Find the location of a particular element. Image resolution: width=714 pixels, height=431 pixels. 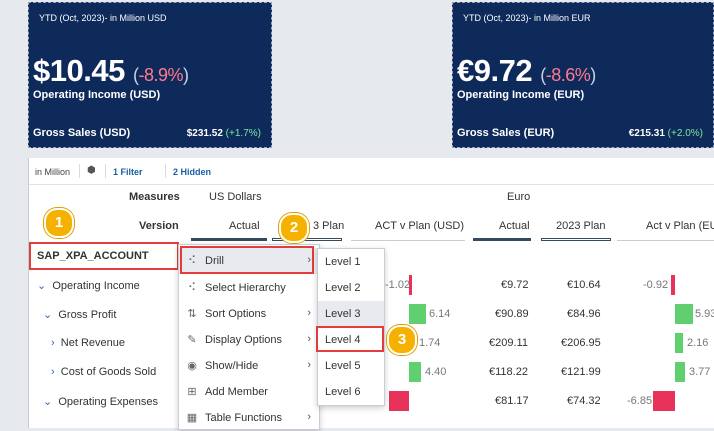

cell-eur-actual: €81.17 is located at coordinates (512, 401).